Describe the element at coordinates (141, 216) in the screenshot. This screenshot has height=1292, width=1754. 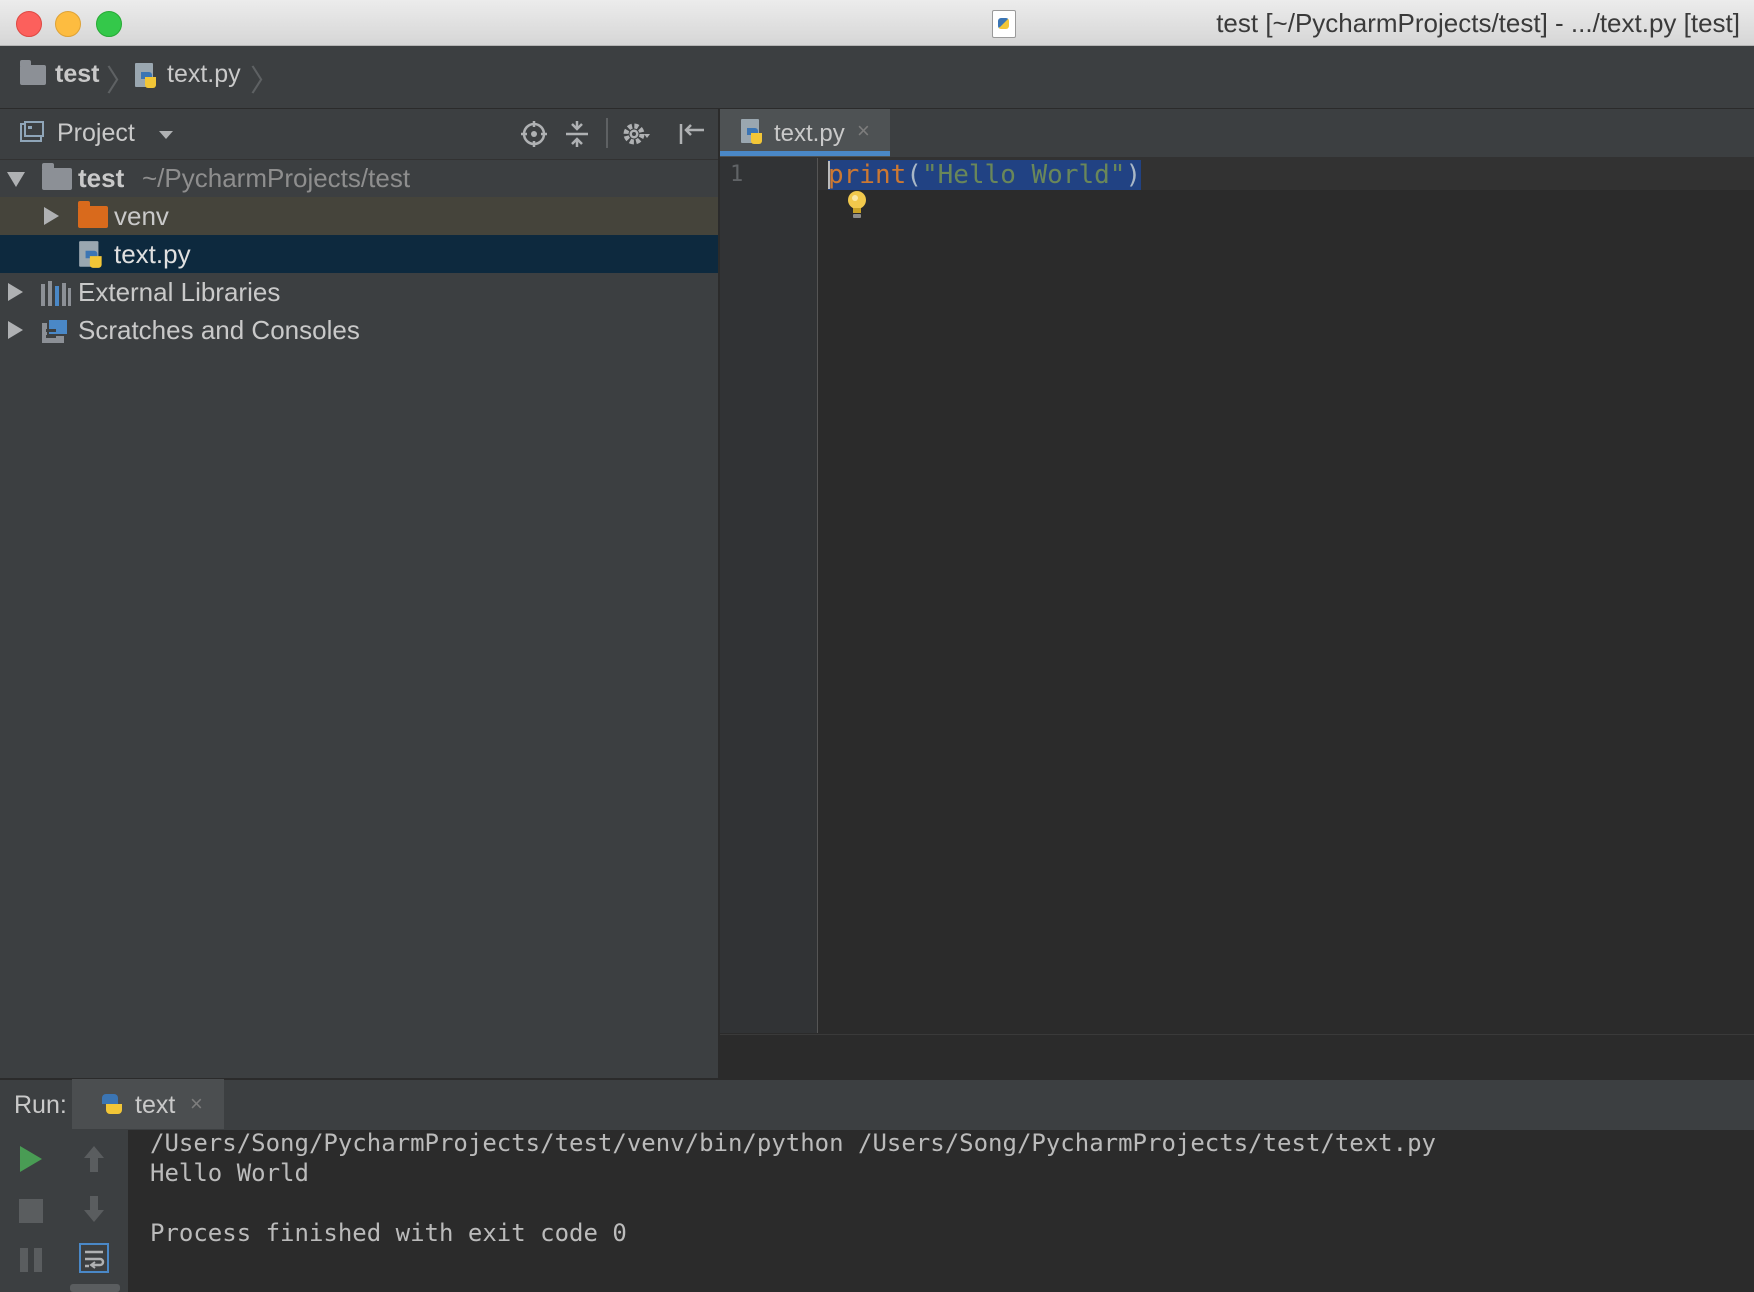
I see `tree-item-venv: venv` at that location.